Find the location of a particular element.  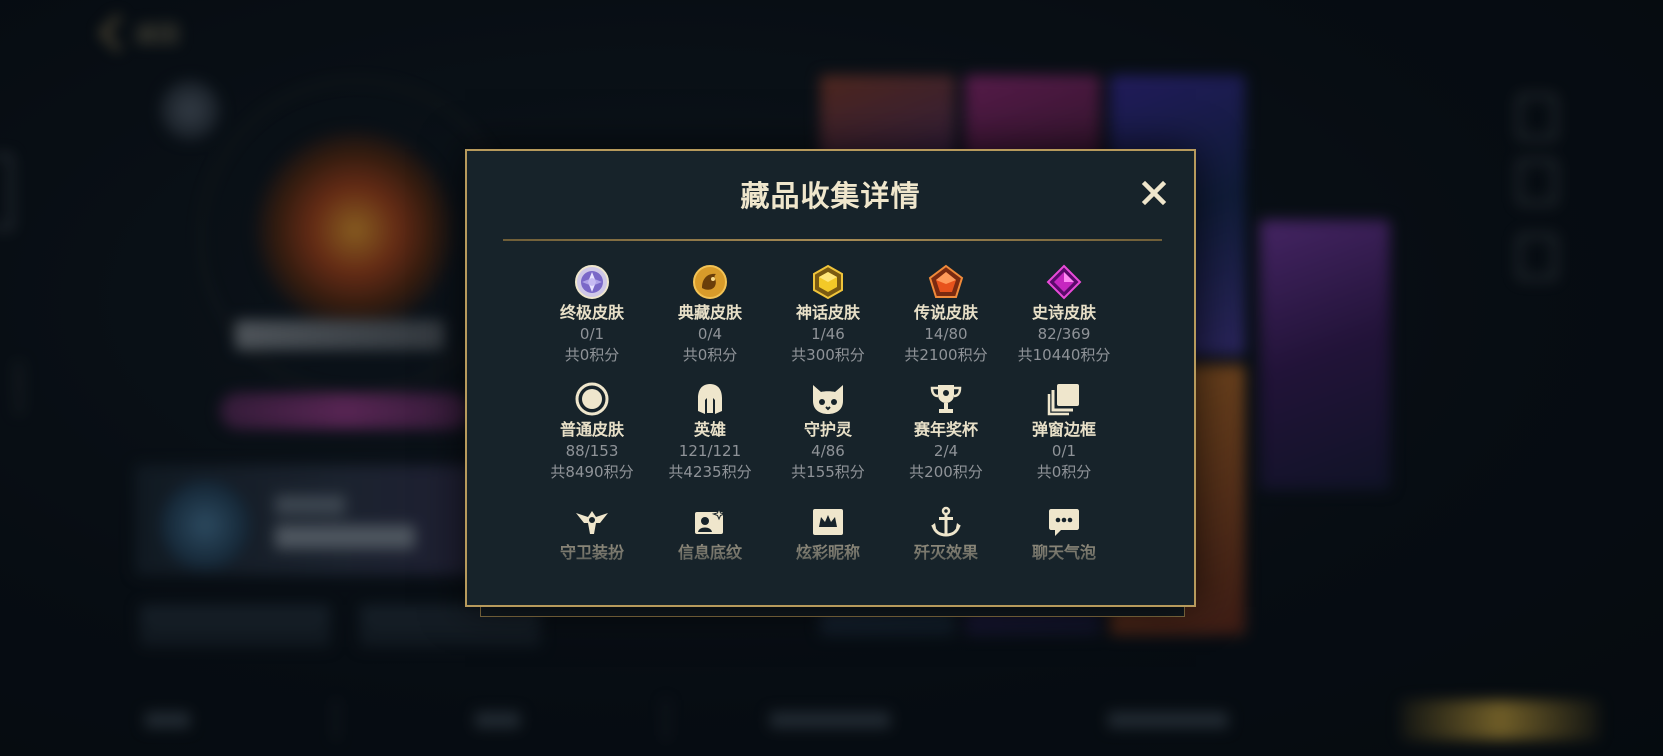

ultimate-skin-icon is located at coordinates (592, 282).